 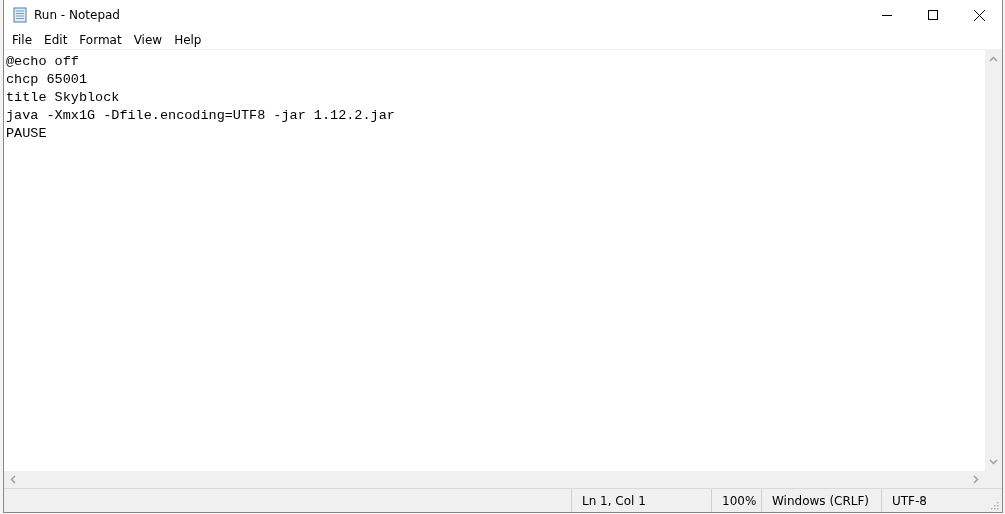 What do you see at coordinates (494, 479) in the screenshot?
I see `horizontal-scrollbar` at bounding box center [494, 479].